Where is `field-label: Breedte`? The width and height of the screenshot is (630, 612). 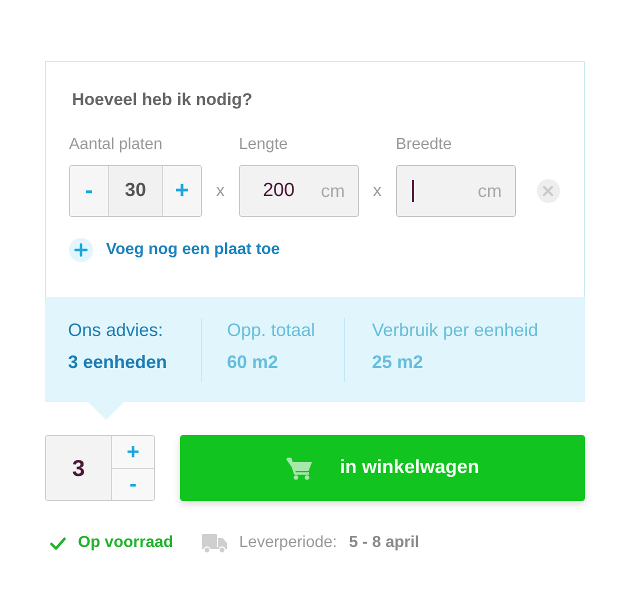
field-label: Breedte is located at coordinates (424, 145).